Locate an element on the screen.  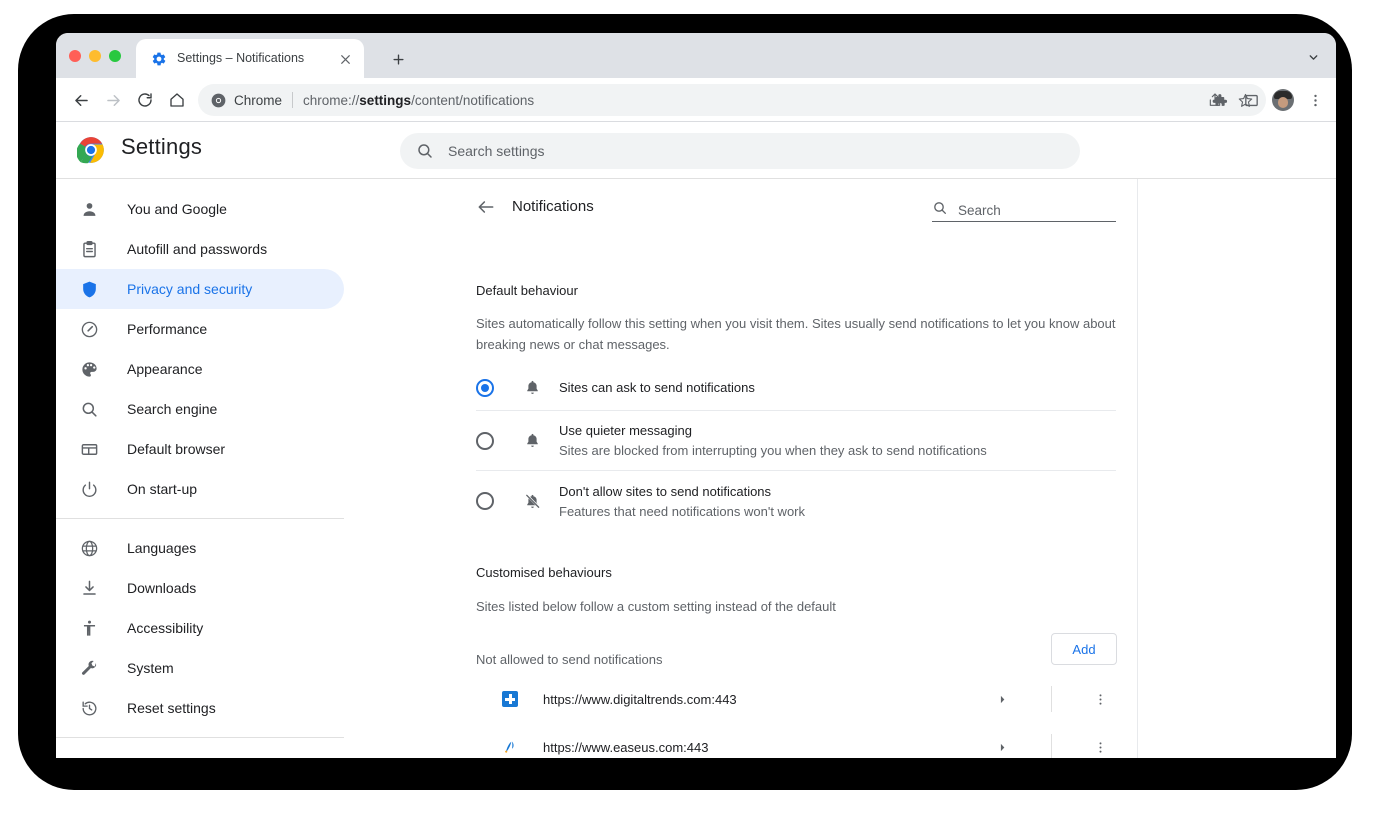
clipboard-icon is located at coordinates (89, 249).